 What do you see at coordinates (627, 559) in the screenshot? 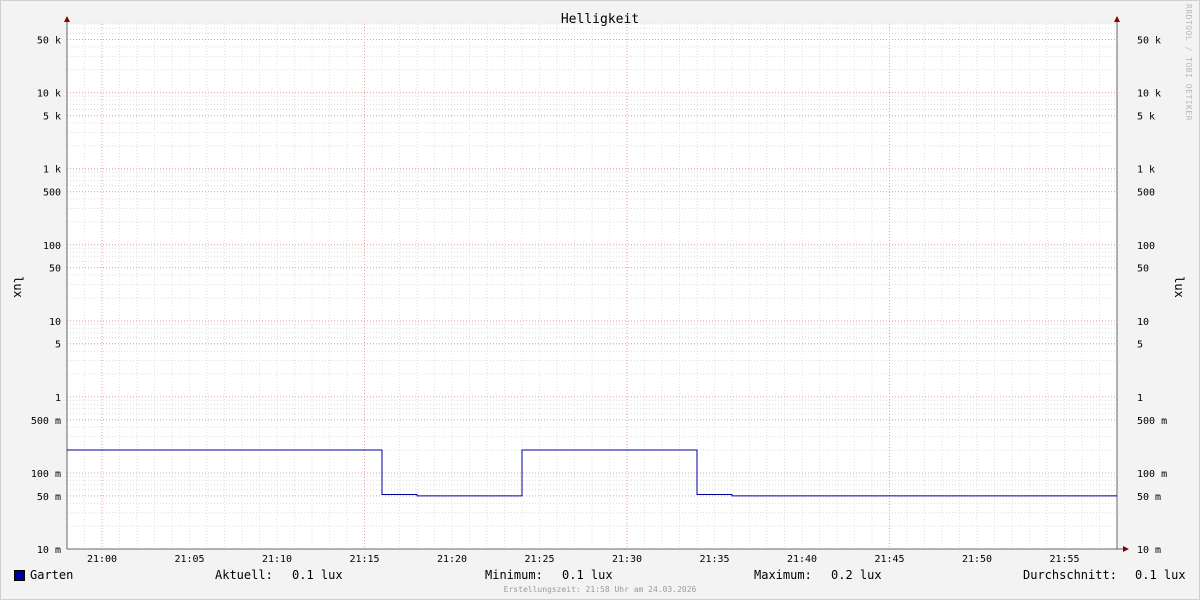
I see `x-tick-label: 21:30` at bounding box center [627, 559].